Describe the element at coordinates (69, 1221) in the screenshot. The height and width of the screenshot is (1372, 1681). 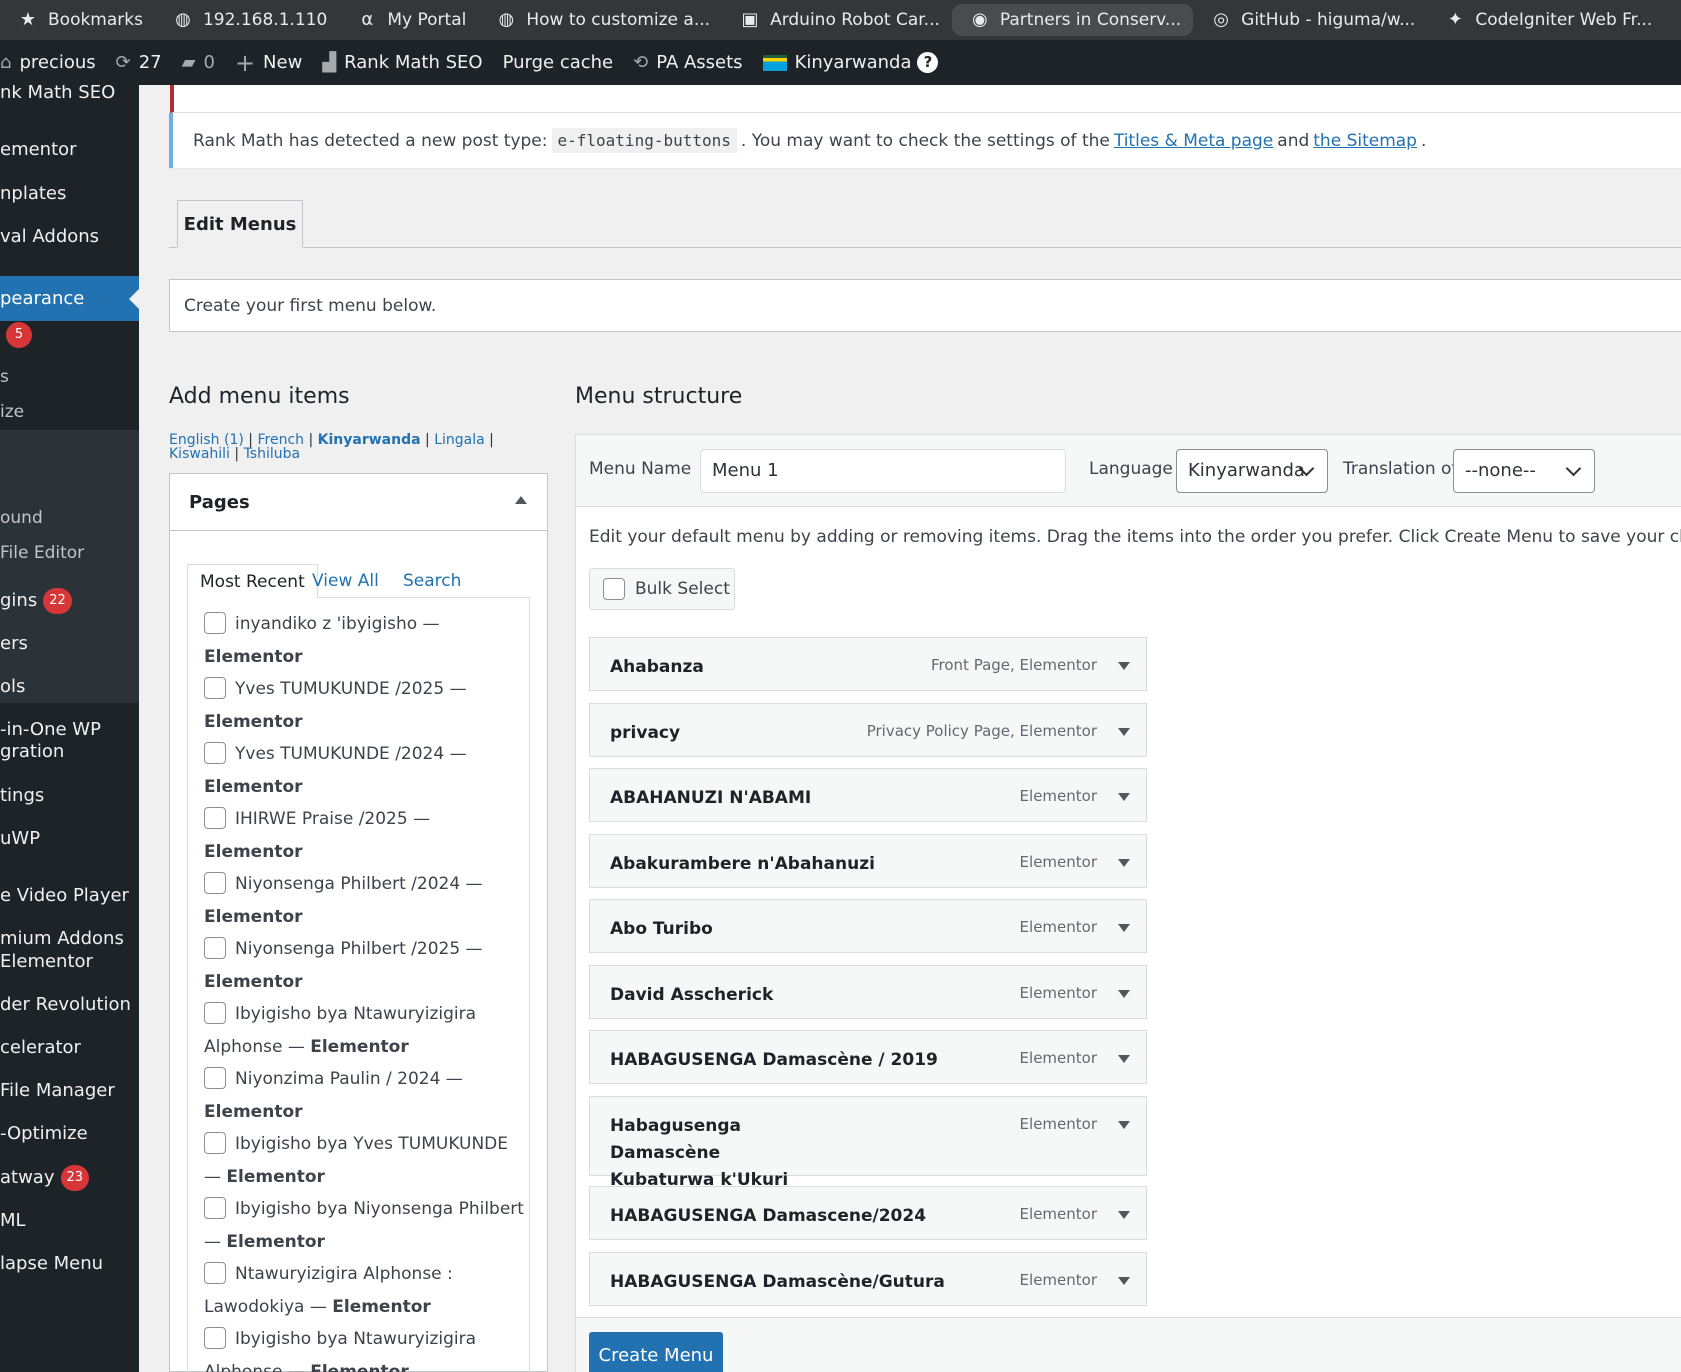
I see `sidebar-item: ML` at that location.